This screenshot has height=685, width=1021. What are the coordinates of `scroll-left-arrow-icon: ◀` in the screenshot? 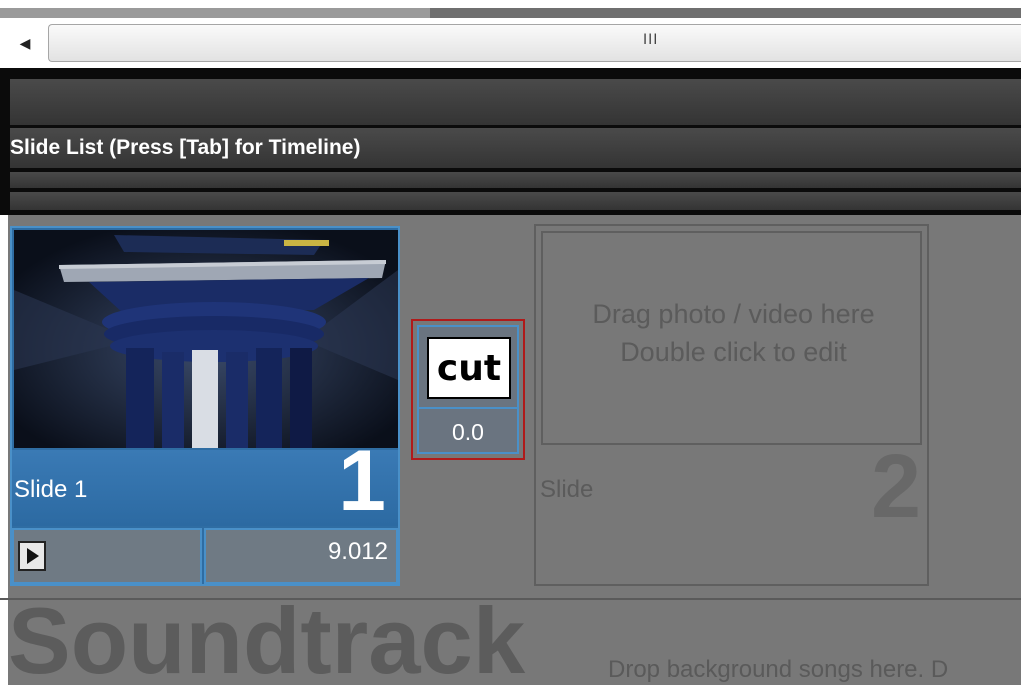 It's located at (25, 43).